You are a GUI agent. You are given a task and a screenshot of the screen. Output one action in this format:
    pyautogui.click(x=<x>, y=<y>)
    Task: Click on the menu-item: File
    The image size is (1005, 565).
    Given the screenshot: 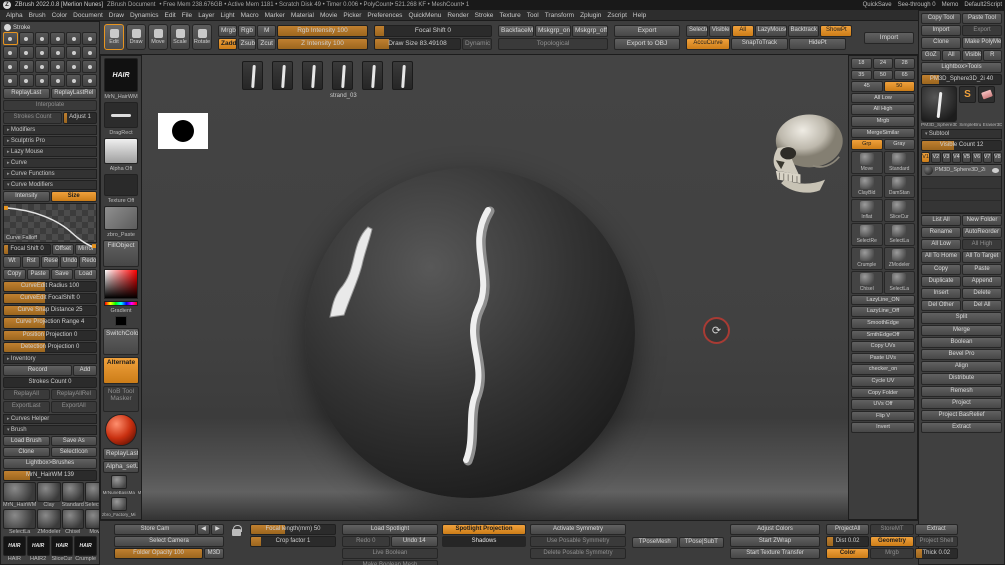 What is the action you would take?
    pyautogui.click(x=187, y=15)
    